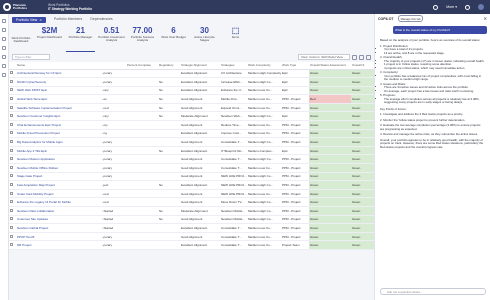 This screenshot has height=300, width=490. What do you see at coordinates (233, 66) in the screenshot?
I see `column-header: Strategies` at bounding box center [233, 66].